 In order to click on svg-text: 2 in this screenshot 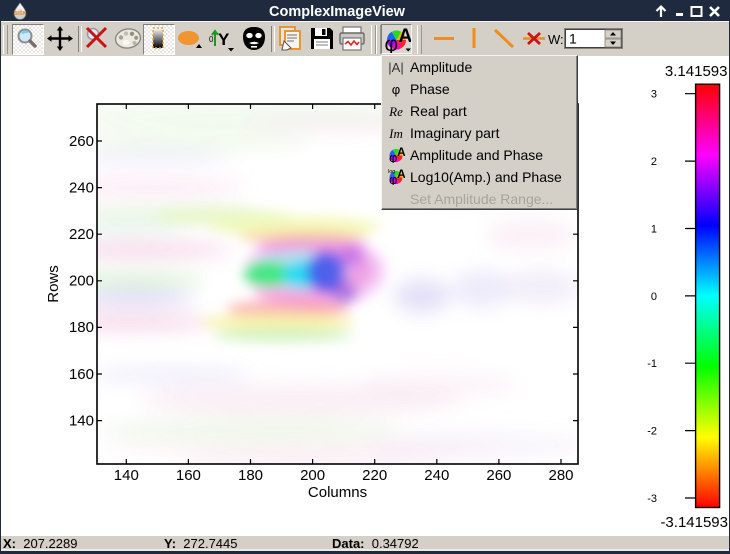, I will do `click(654, 162)`.